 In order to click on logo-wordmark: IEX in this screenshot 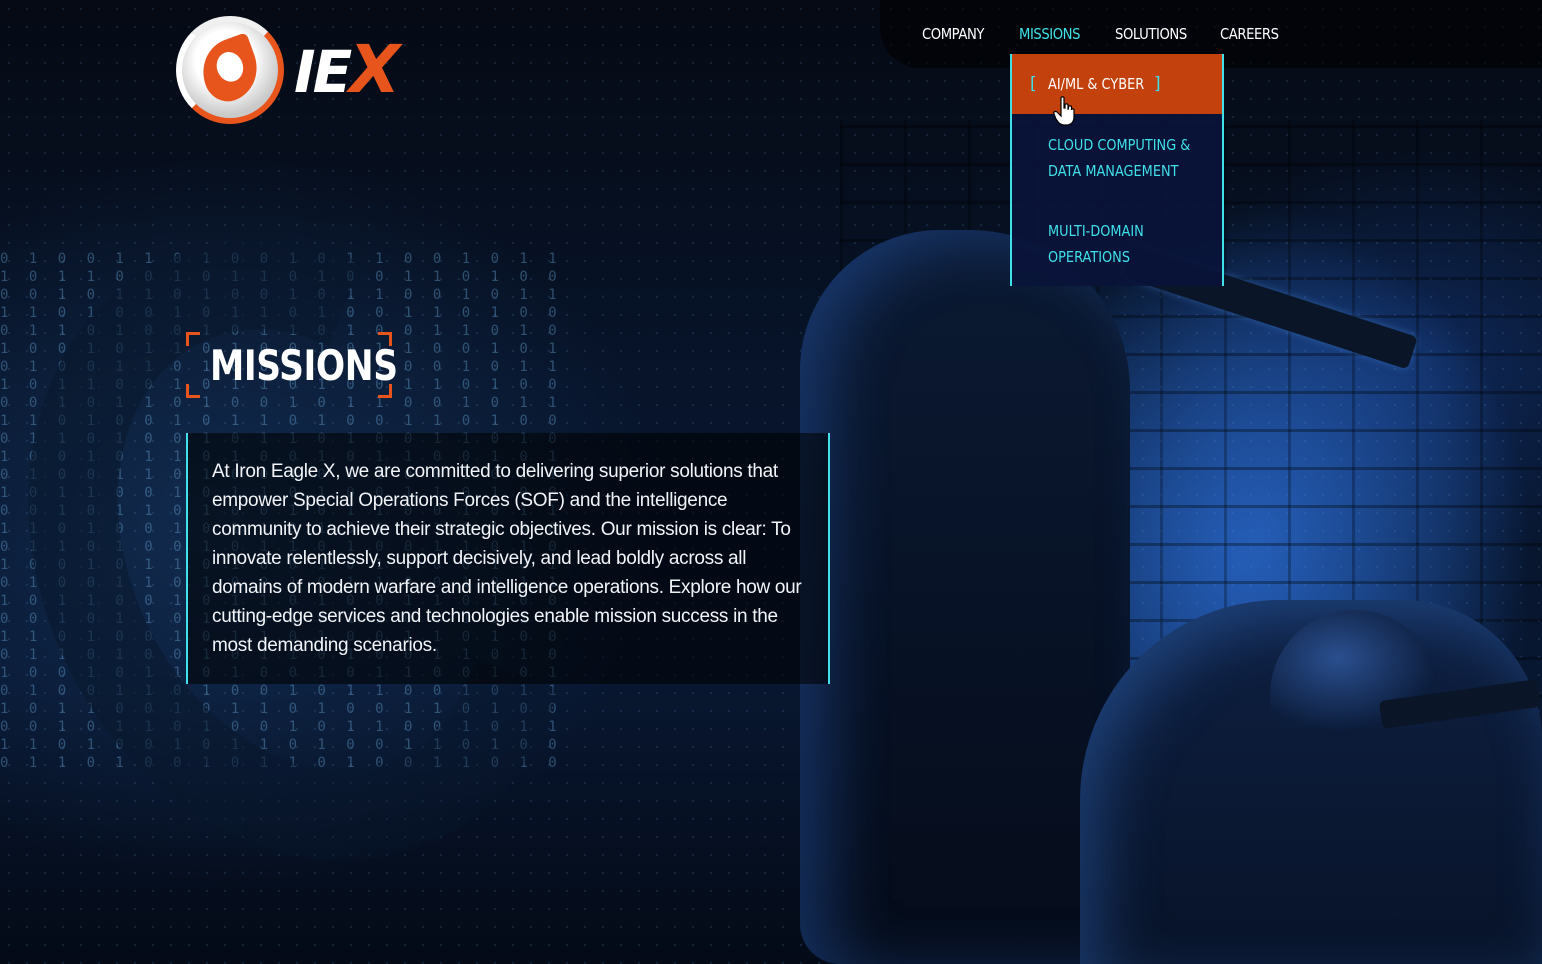, I will do `click(347, 70)`.